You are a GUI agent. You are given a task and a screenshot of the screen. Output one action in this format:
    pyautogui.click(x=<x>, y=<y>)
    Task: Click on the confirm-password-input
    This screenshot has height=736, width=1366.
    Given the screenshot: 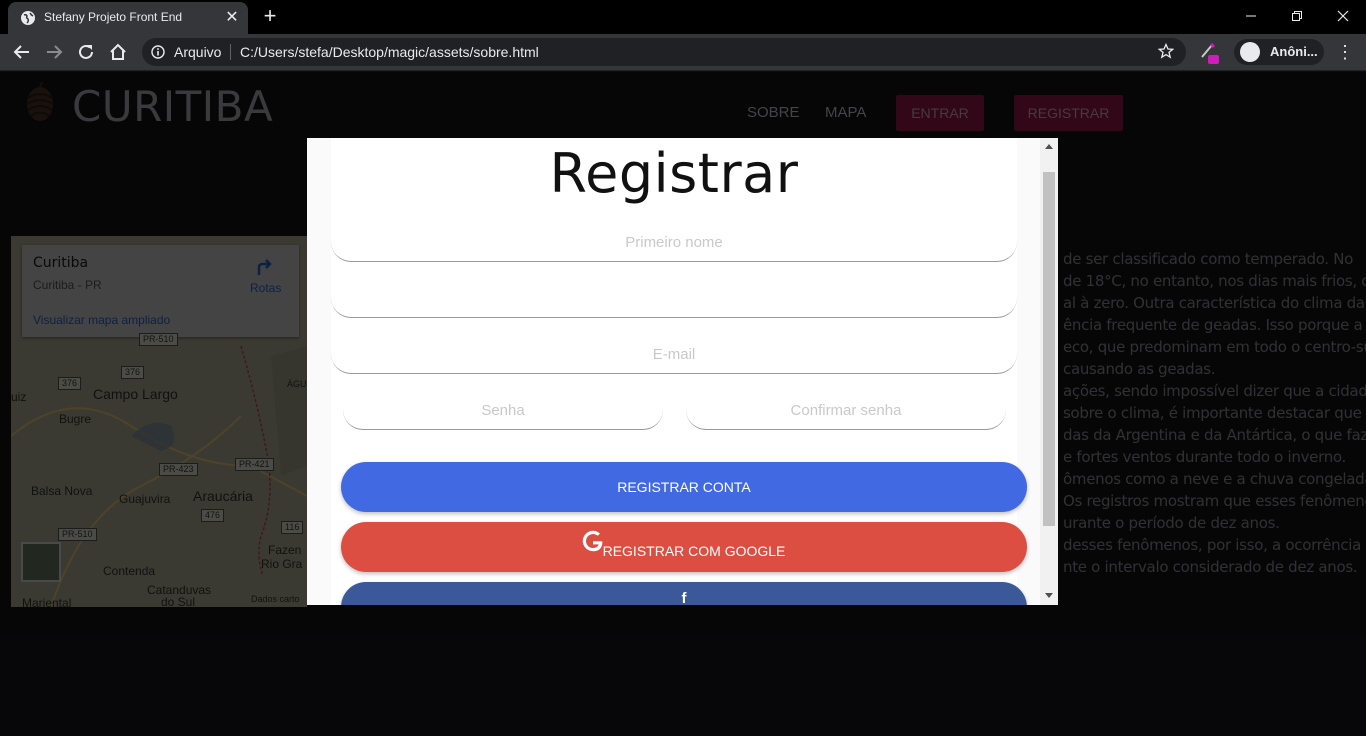 What is the action you would take?
    pyautogui.click(x=846, y=410)
    